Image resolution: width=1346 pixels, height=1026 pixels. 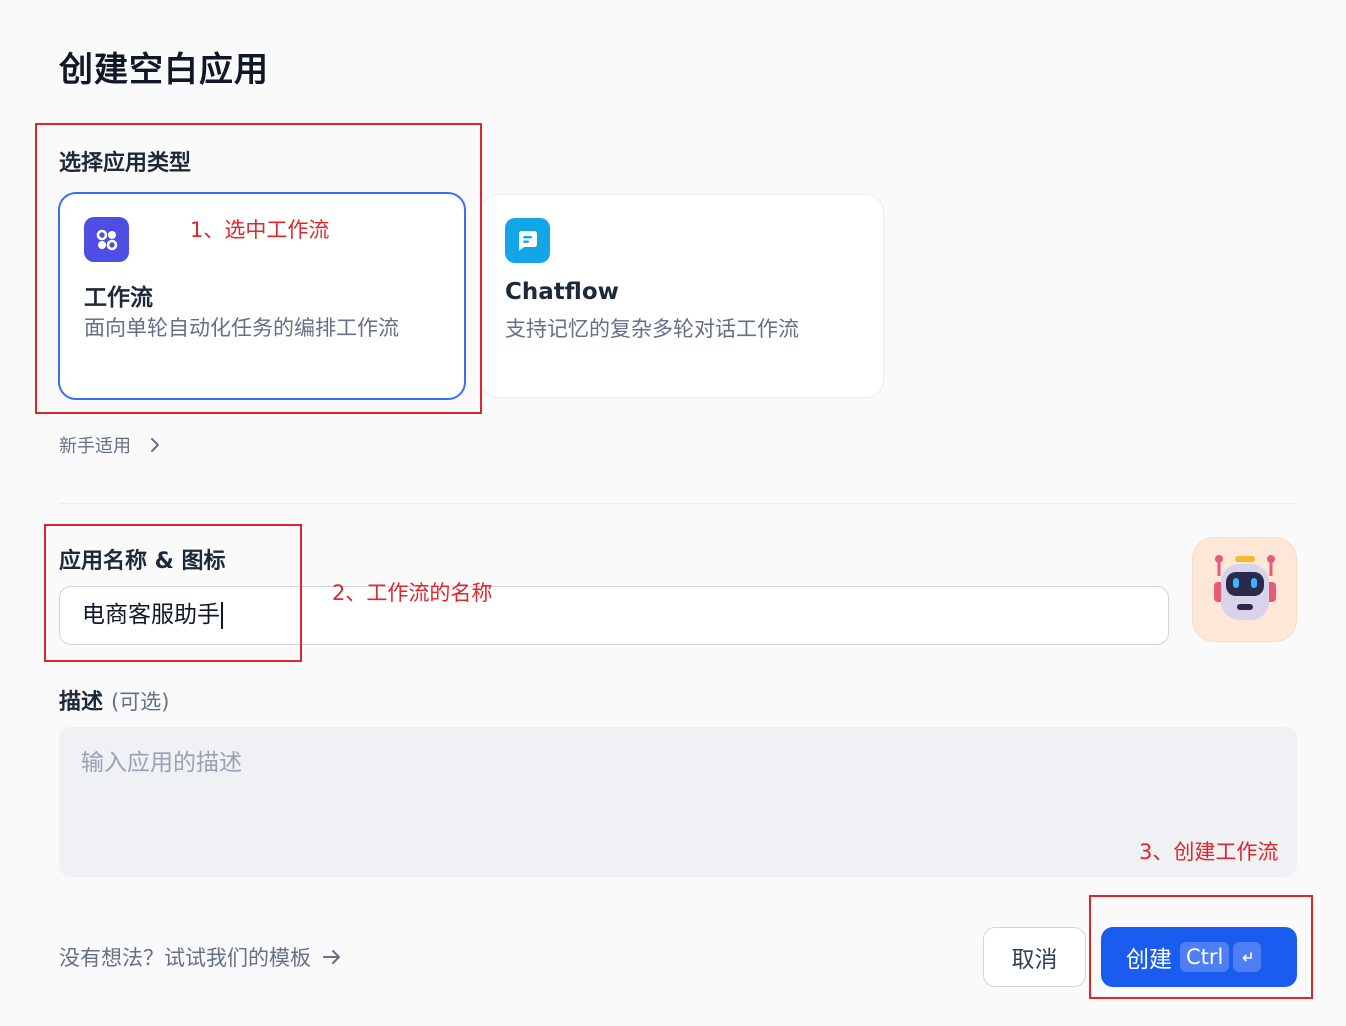 I want to click on card-title: Chatflow, so click(x=562, y=292).